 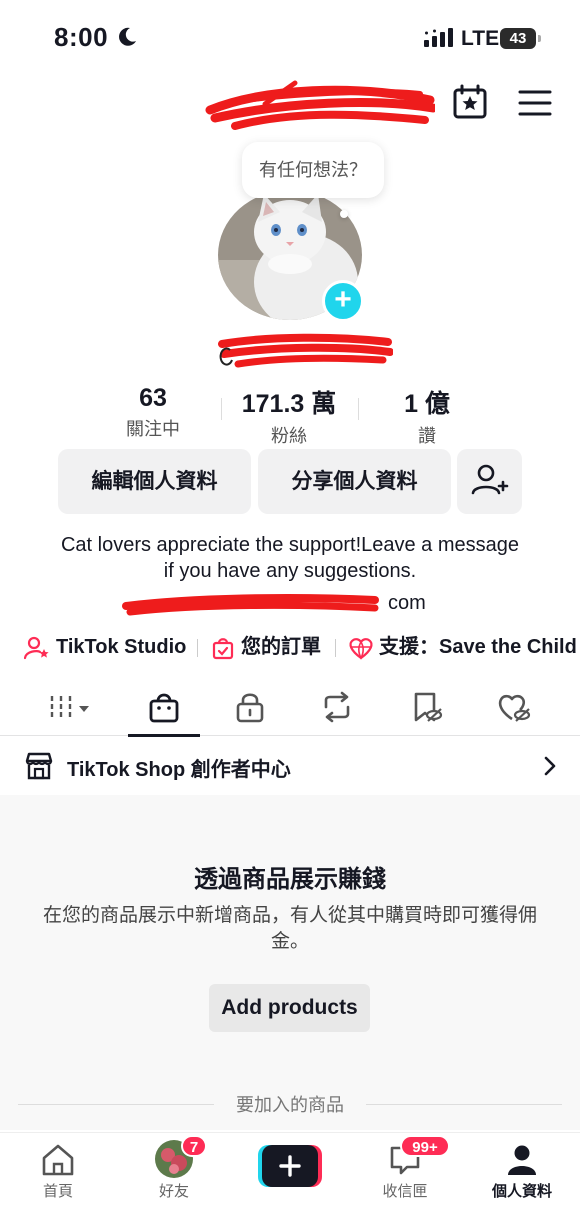 I want to click on profile-links: TikTok Studio 您的訂單 支援：Save the Child, so click(x=290, y=647).